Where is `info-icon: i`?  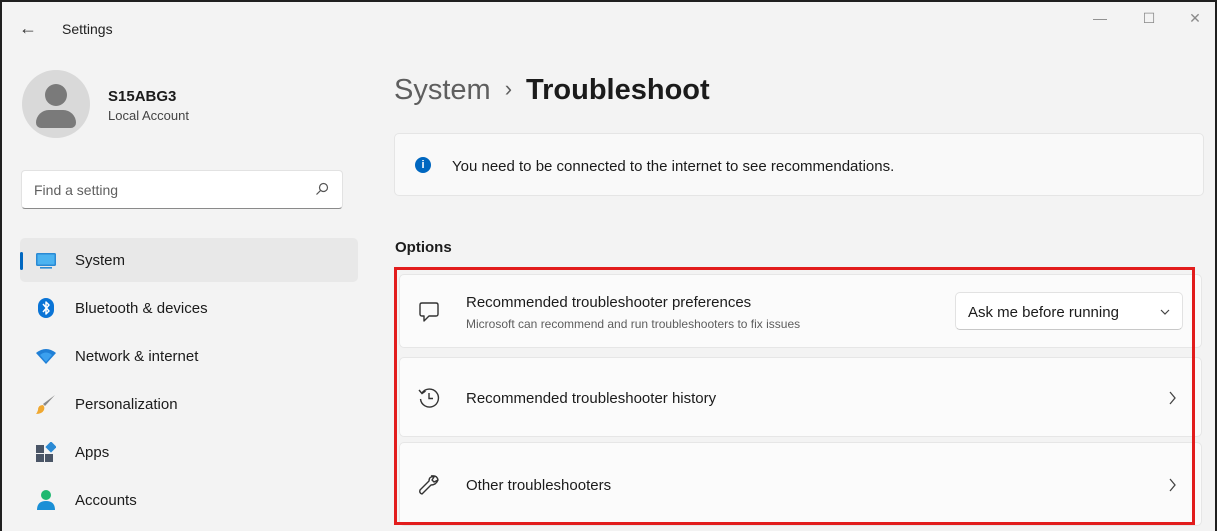 info-icon: i is located at coordinates (423, 165).